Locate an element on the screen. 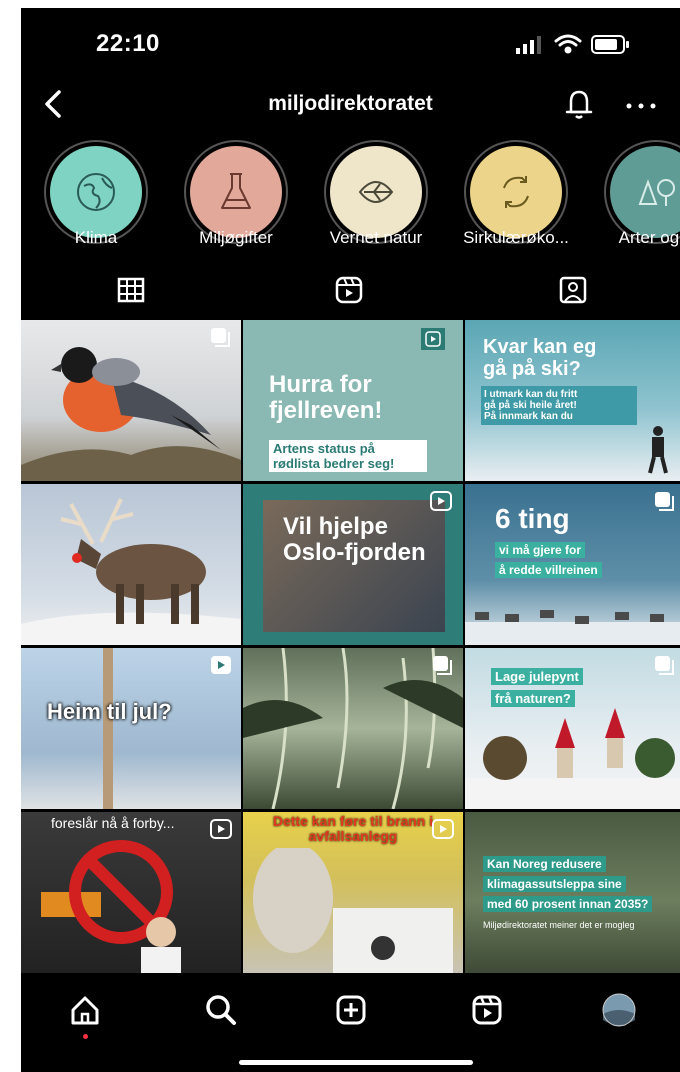 The image size is (680, 1072). highlight-label: Arter og n is located at coordinates (649, 237).